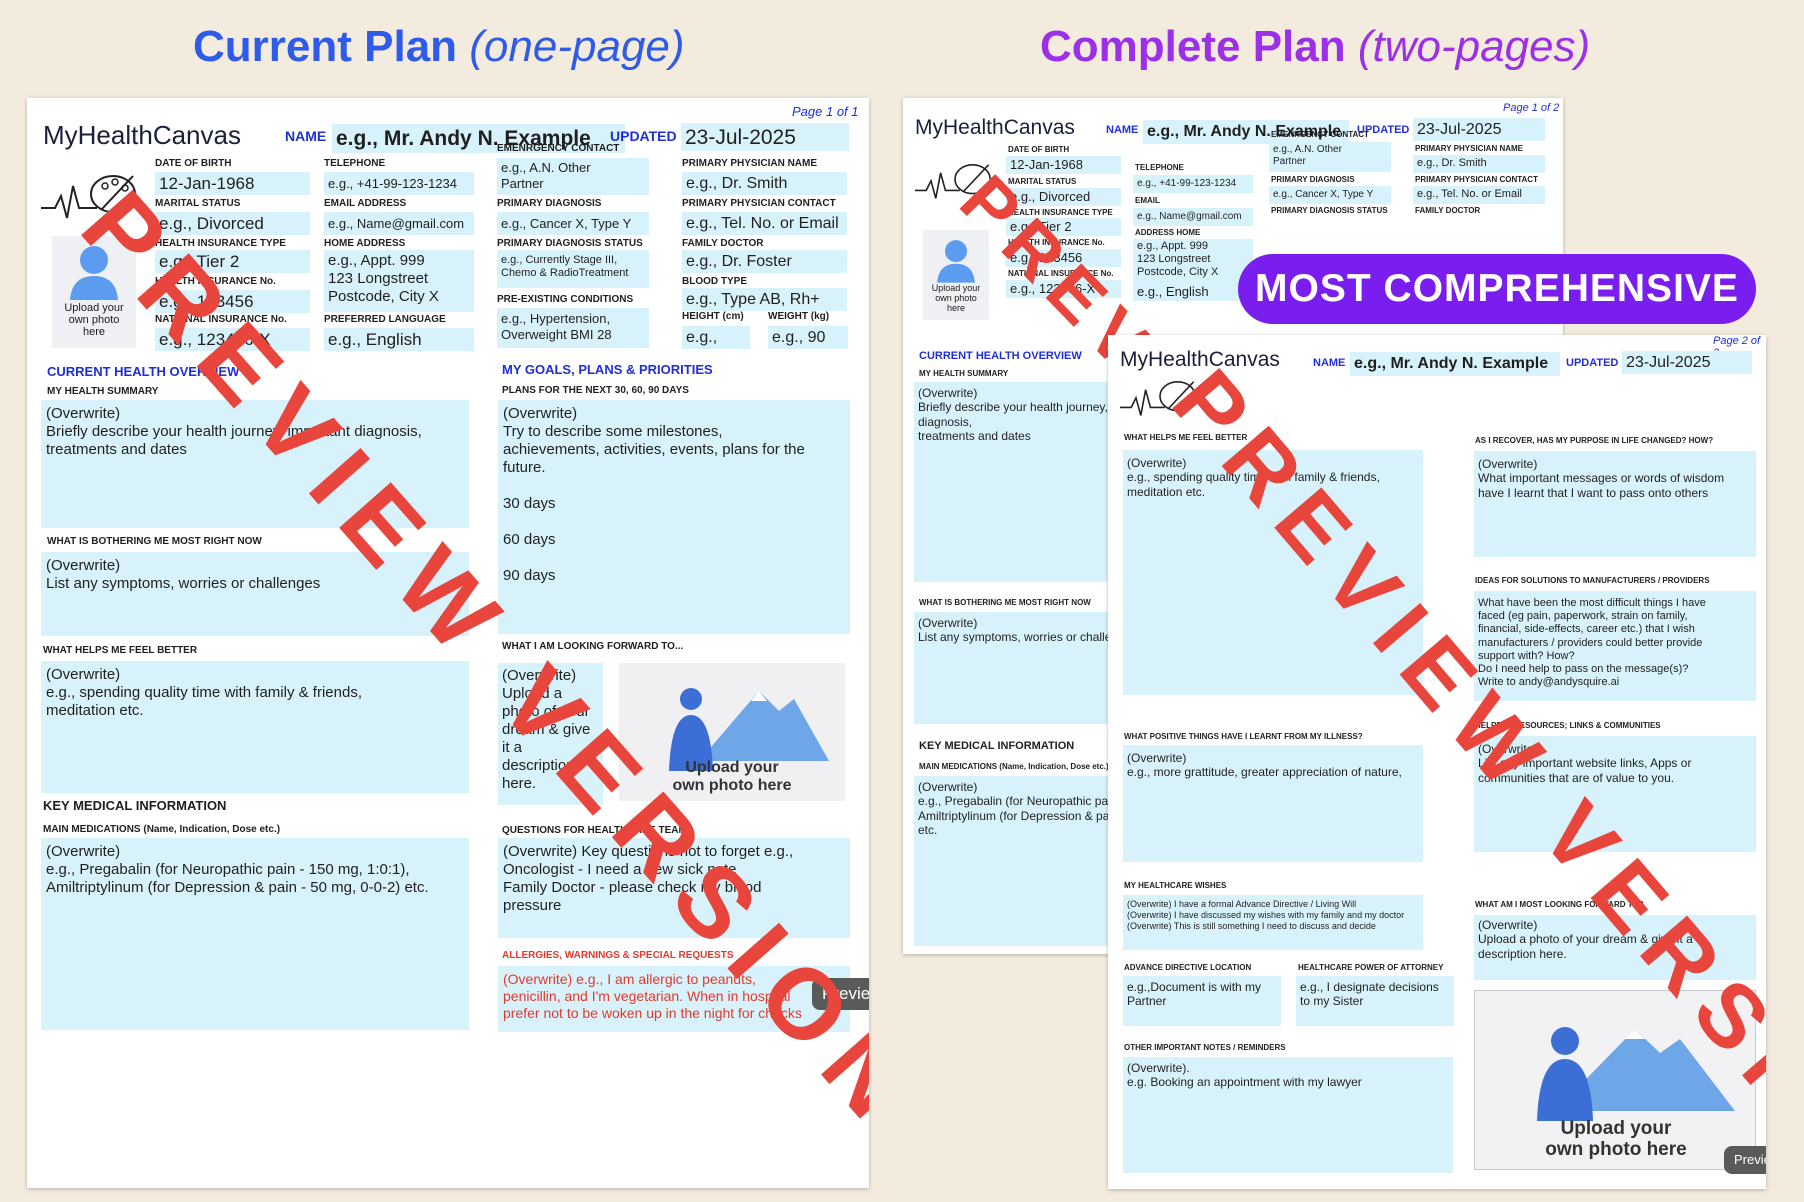  Describe the element at coordinates (607, 369) in the screenshot. I see `goals-heading: MY GOALS, PLANS & PRIORITIES` at that location.